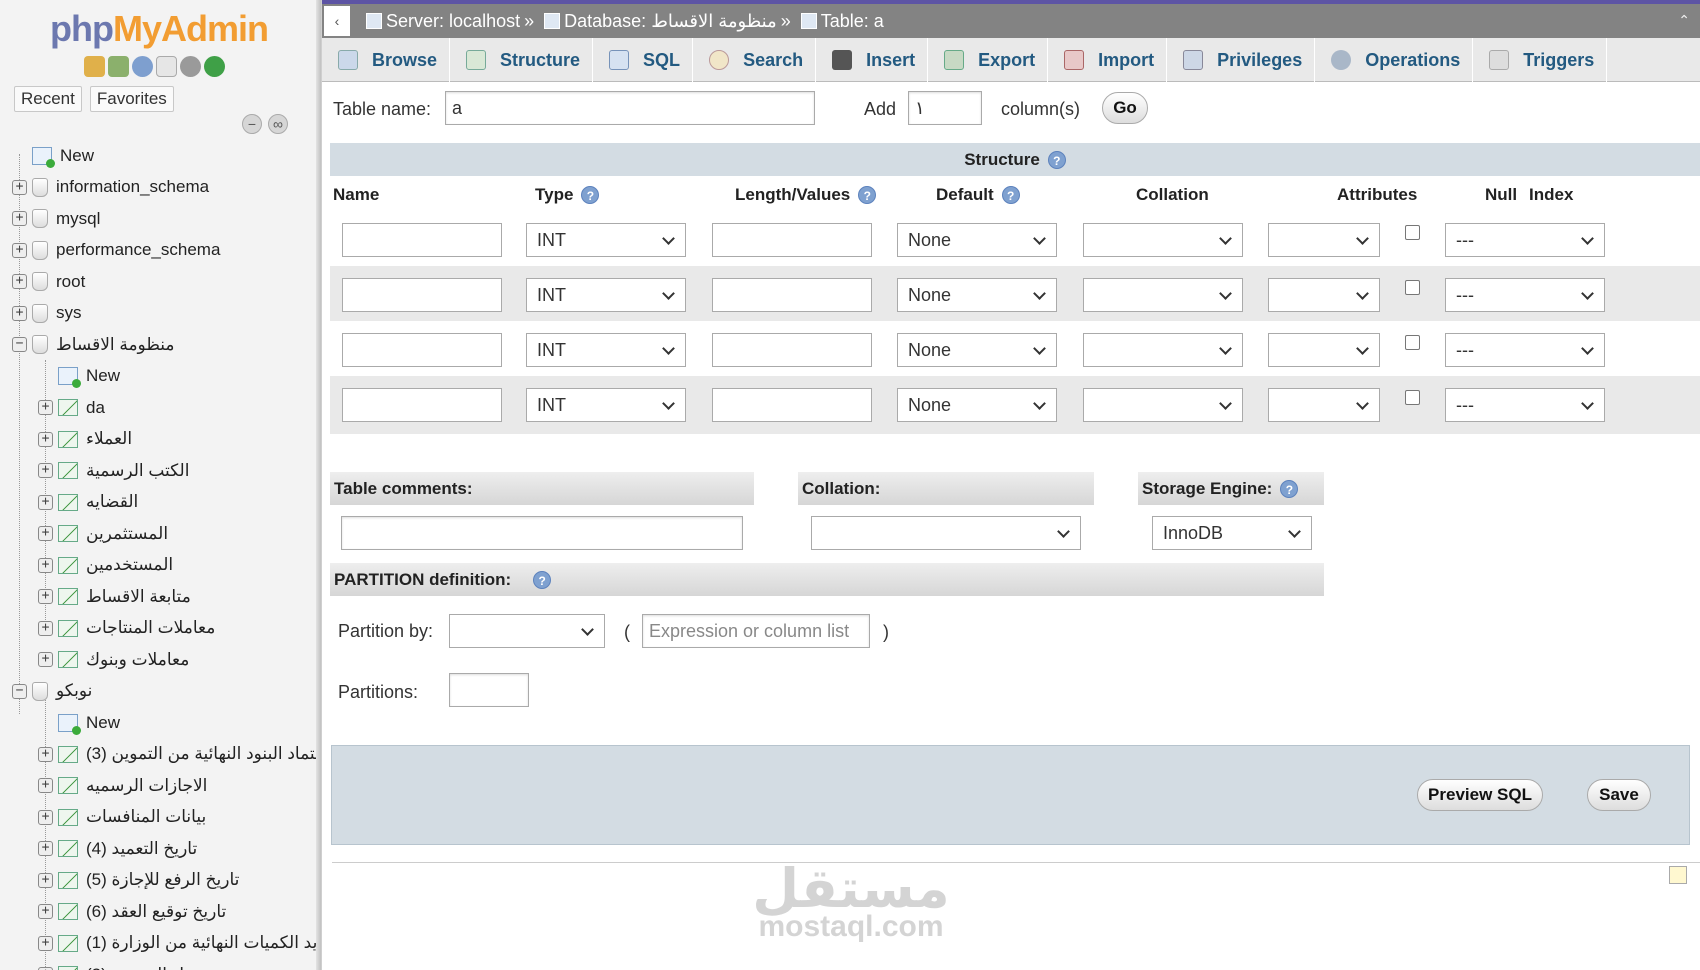 This screenshot has width=1700, height=970. I want to click on column-default-select: None, so click(977, 240).